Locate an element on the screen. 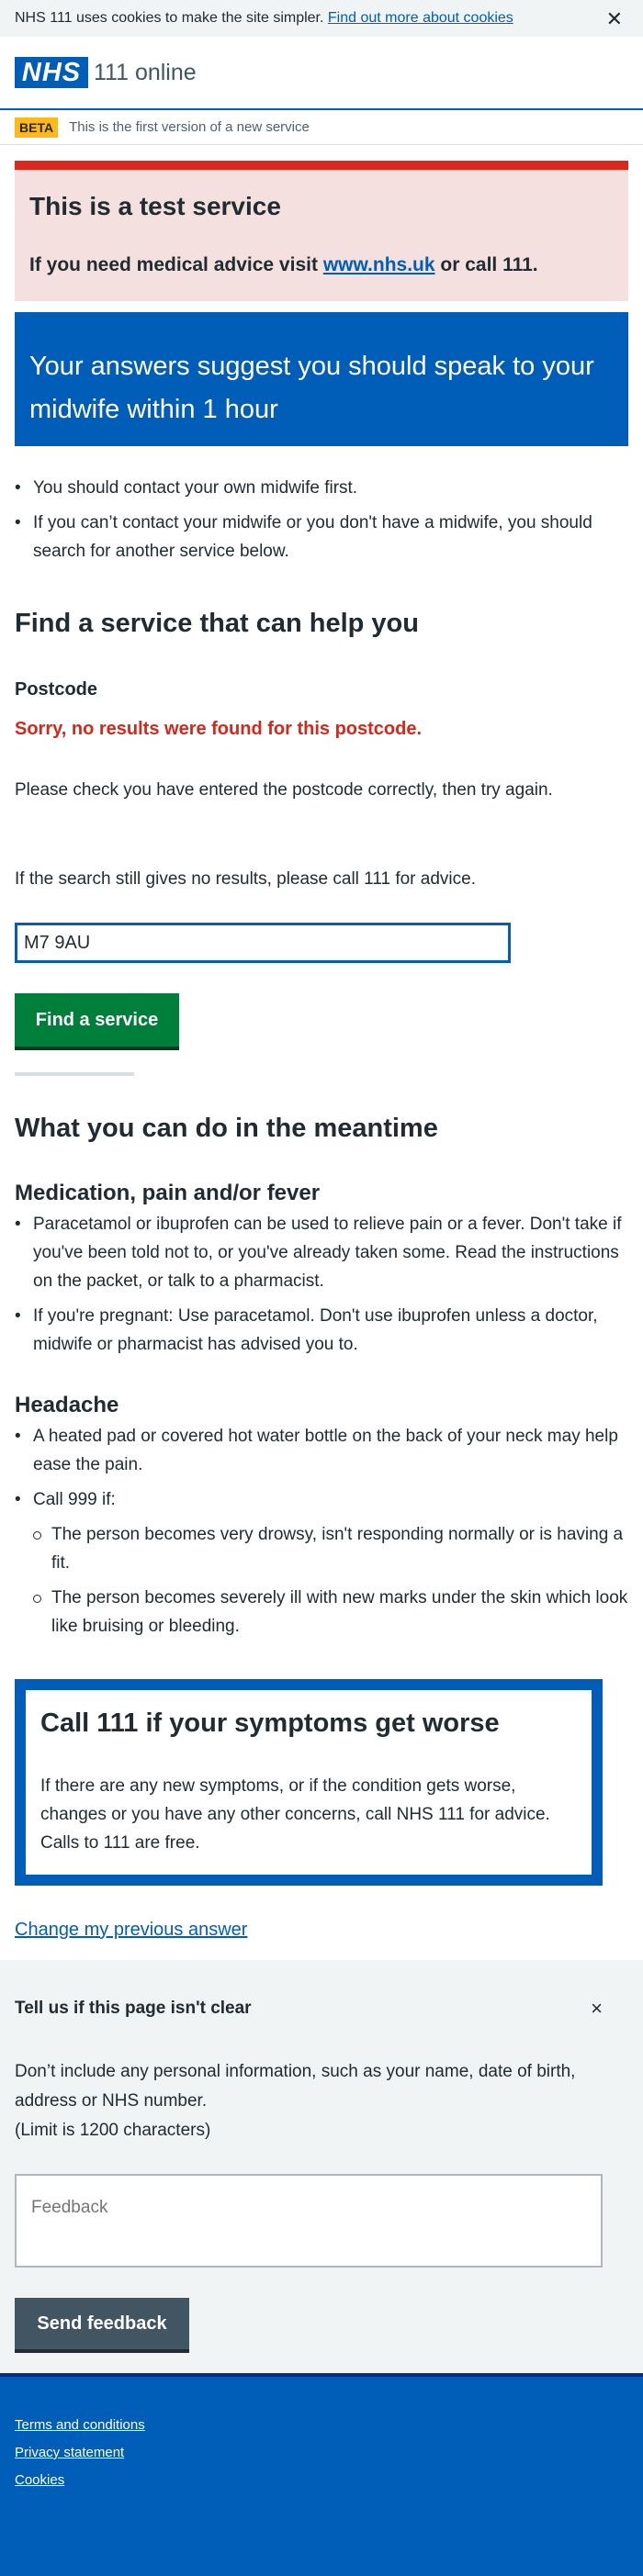  nhs-logo: NHS is located at coordinates (51, 72).